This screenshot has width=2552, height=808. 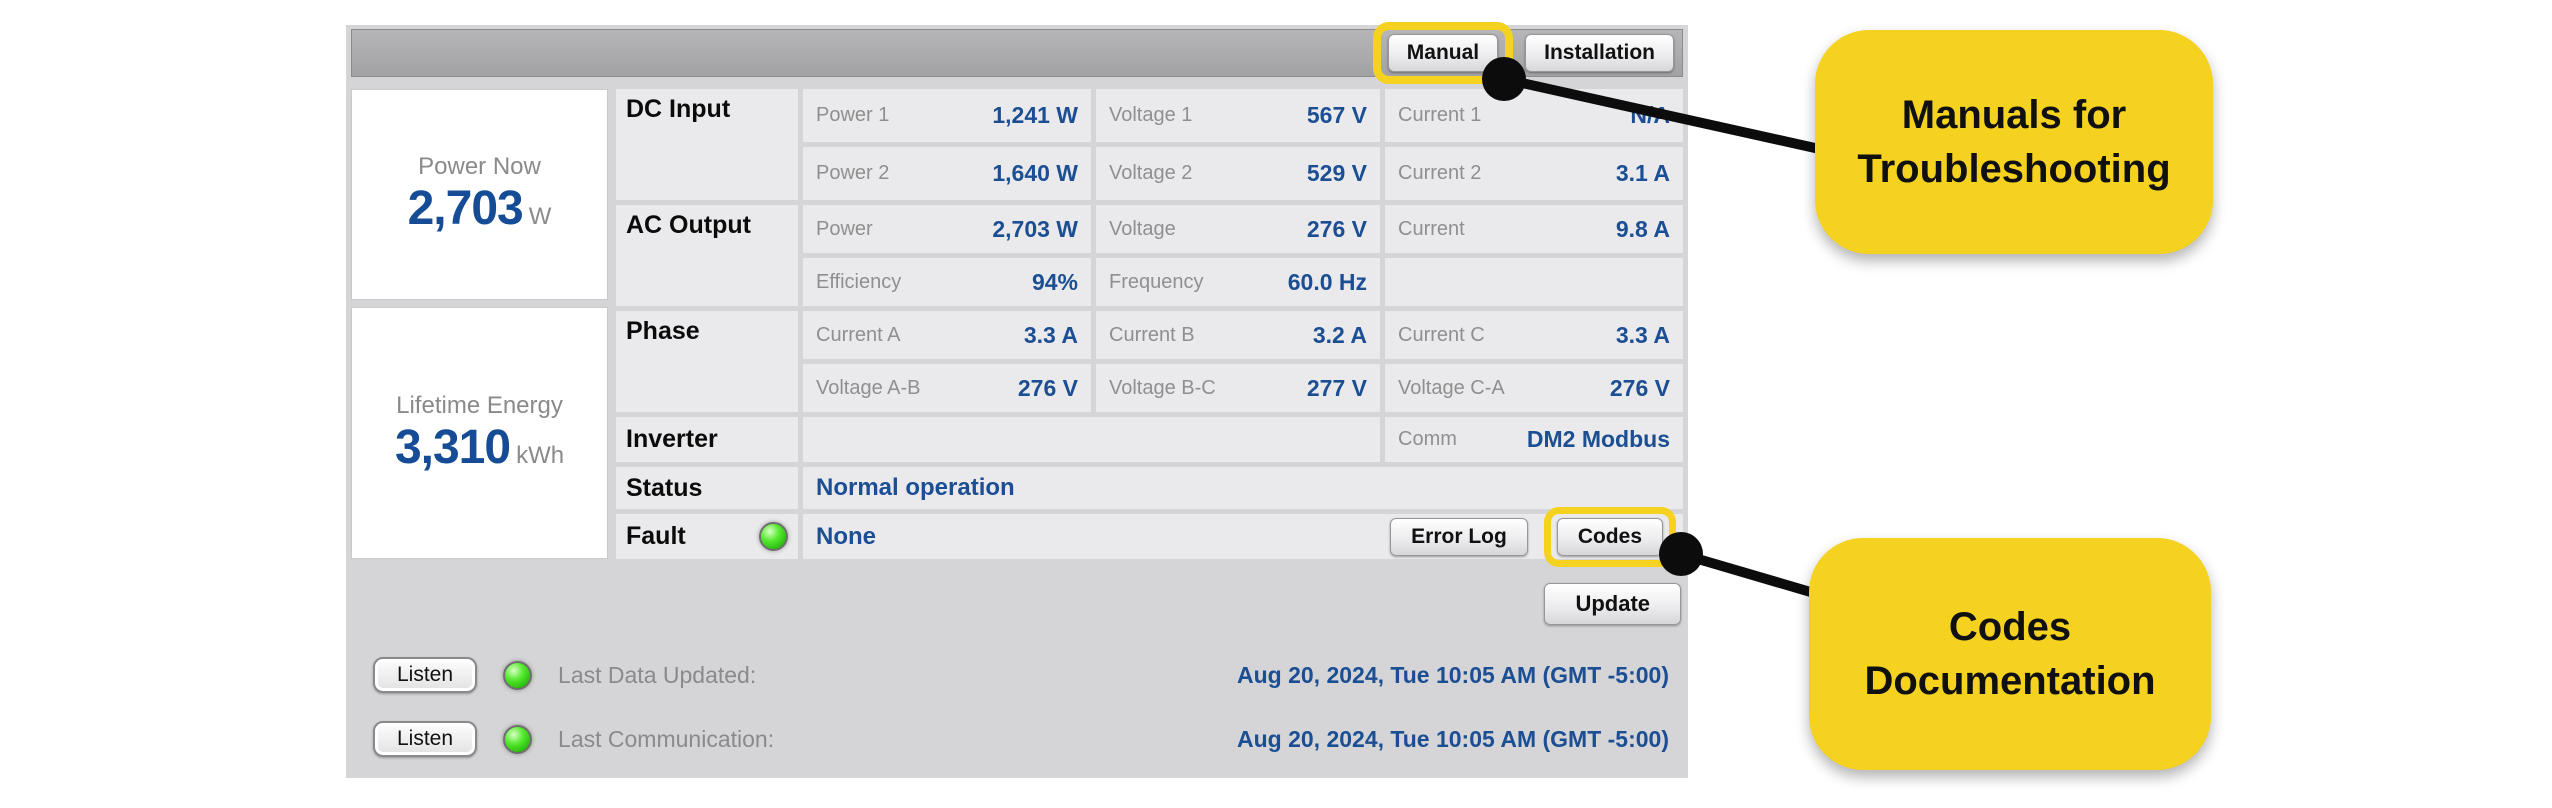 I want to click on listen-data-button: Listen, so click(x=425, y=675).